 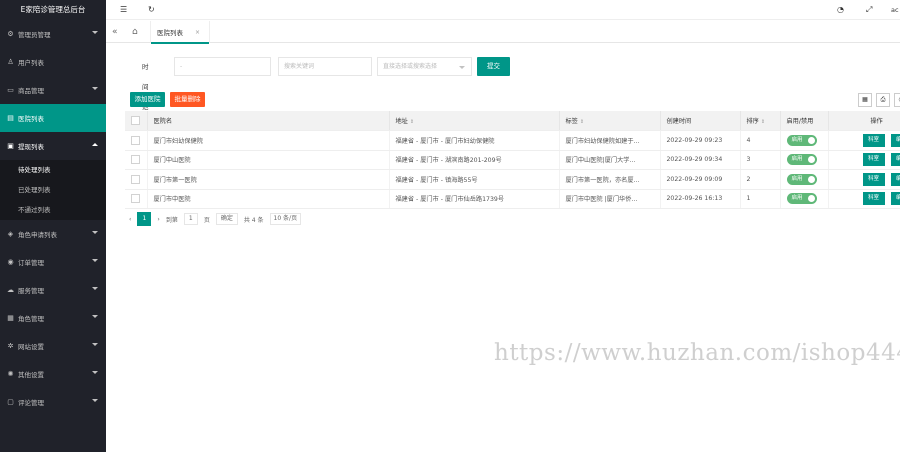 I want to click on sidebar-item-goods: ▭ 商品管理, so click(x=53, y=90).